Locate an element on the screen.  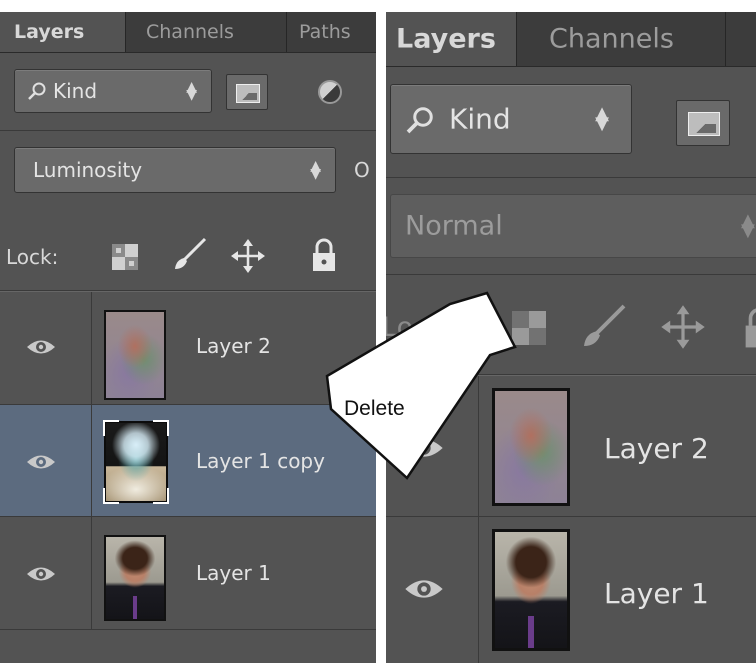
adjustment-layer-filter-icon is located at coordinates (330, 92).